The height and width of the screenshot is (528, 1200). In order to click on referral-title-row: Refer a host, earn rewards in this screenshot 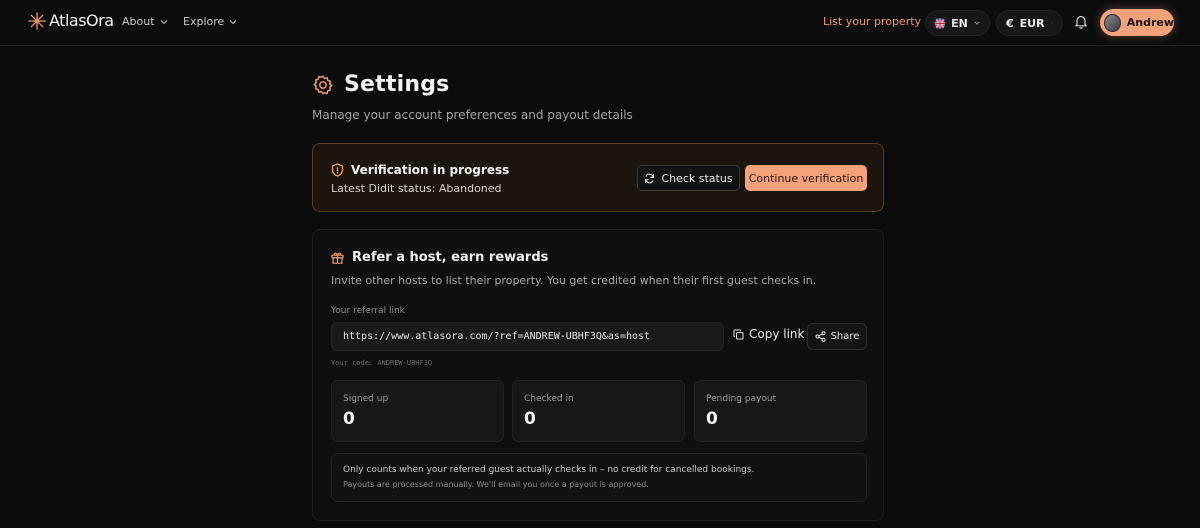, I will do `click(439, 257)`.